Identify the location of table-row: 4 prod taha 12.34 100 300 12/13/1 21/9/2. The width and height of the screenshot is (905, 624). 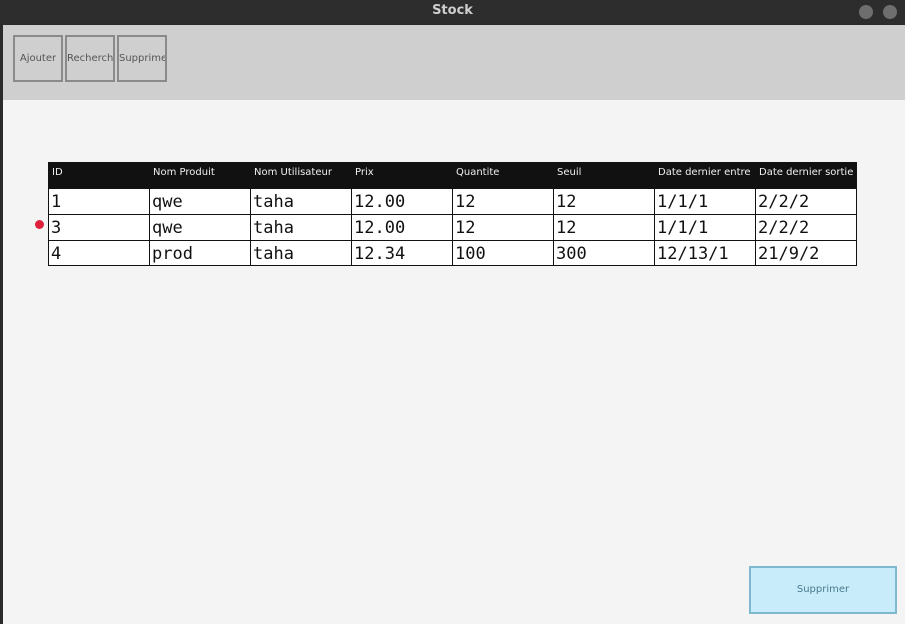
(452, 252).